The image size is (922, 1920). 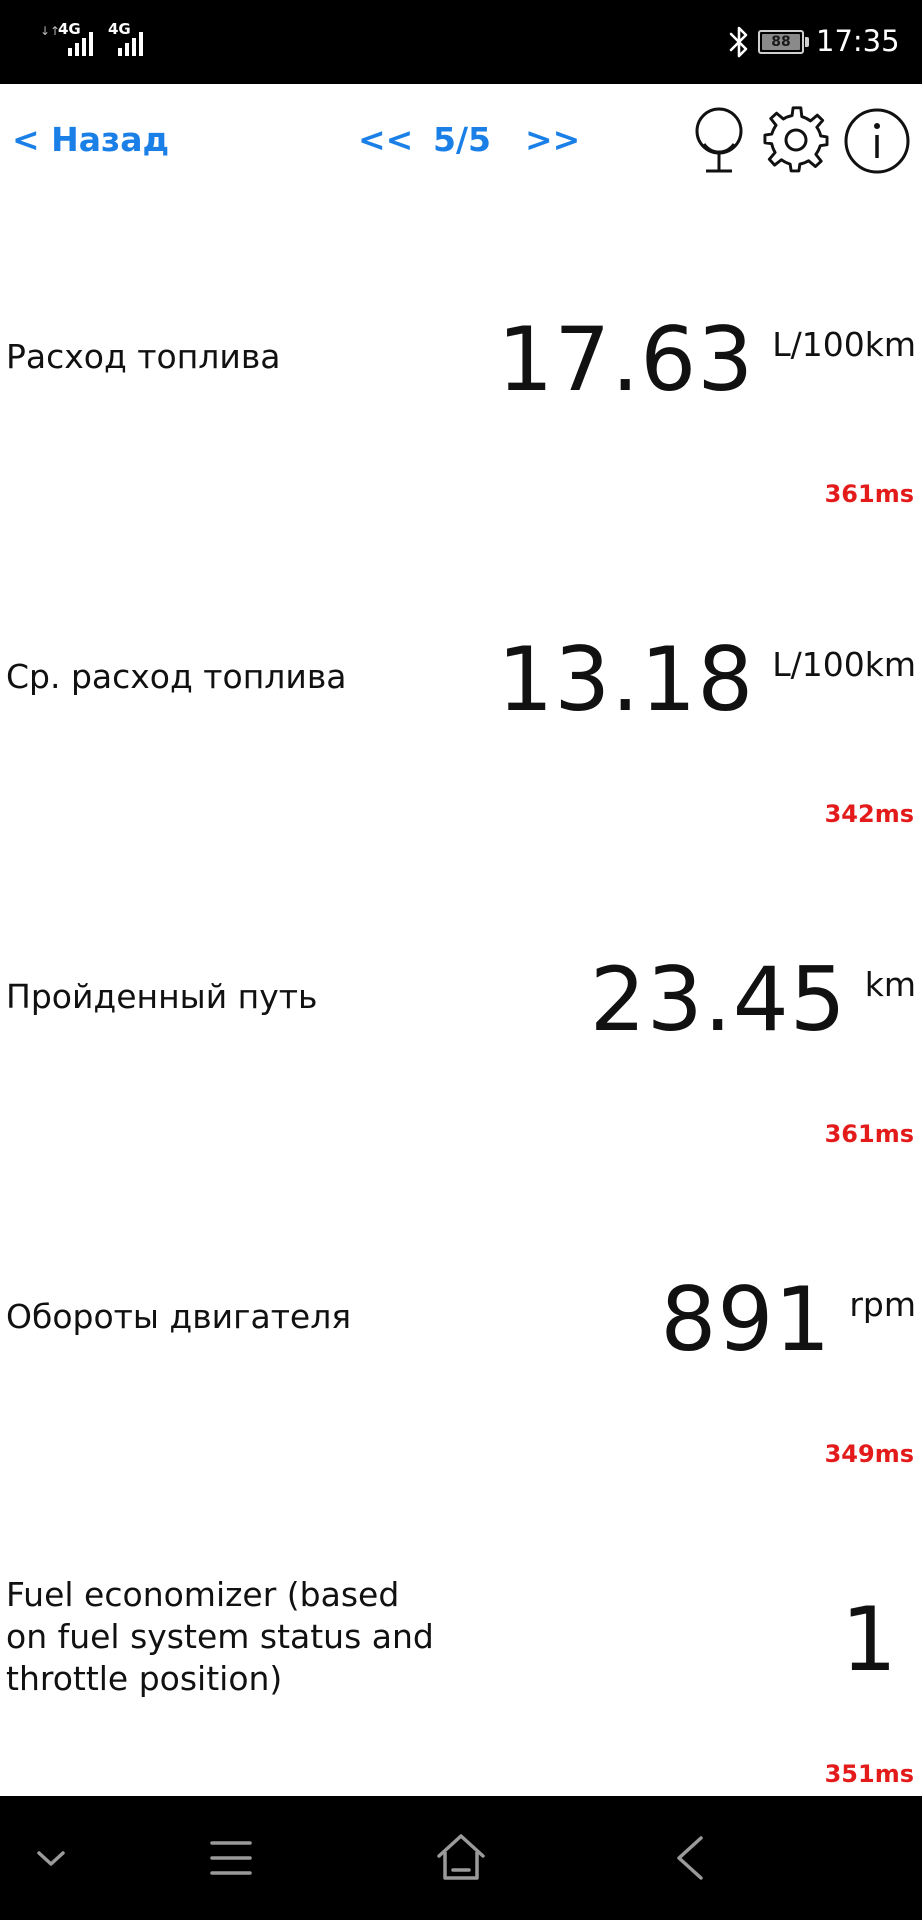 I want to click on battery-level: 88, so click(x=781, y=42).